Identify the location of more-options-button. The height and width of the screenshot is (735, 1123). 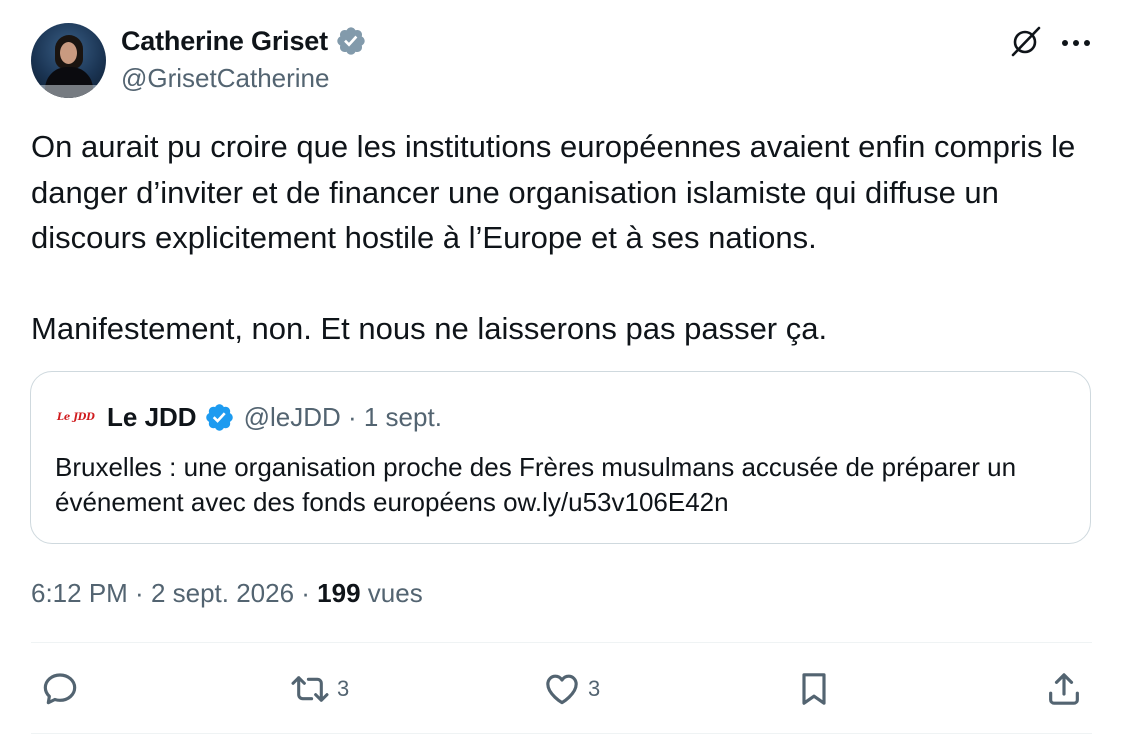
(1076, 43).